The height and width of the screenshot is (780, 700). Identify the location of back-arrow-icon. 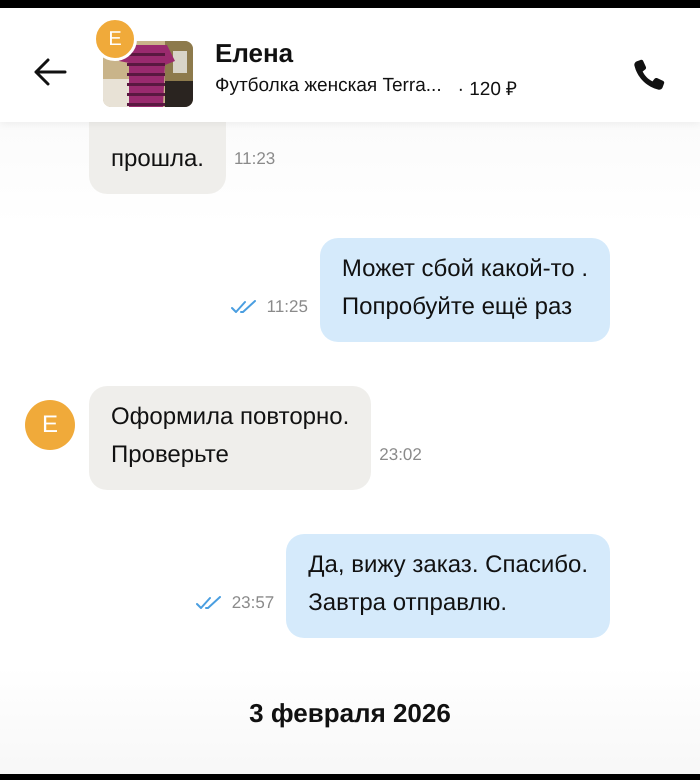
(50, 72).